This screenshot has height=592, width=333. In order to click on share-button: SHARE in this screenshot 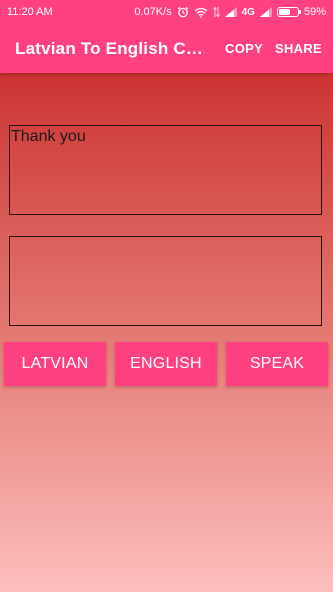, I will do `click(298, 48)`.